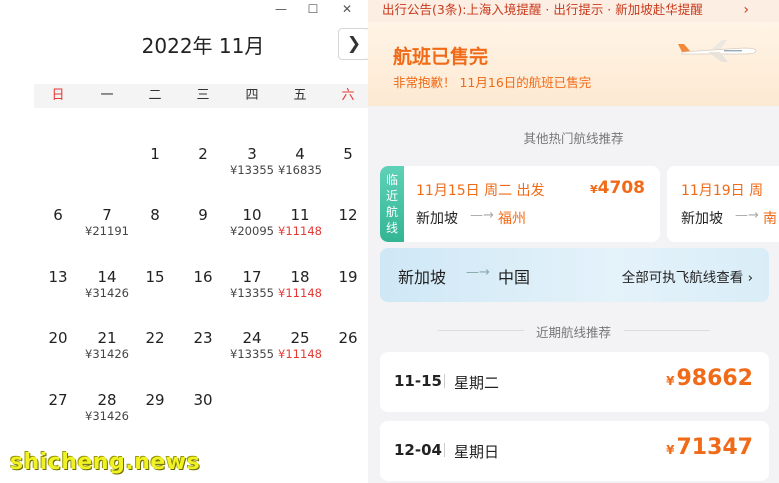 The height and width of the screenshot is (483, 779). What do you see at coordinates (709, 447) in the screenshot?
I see `row-price: ¥71347` at bounding box center [709, 447].